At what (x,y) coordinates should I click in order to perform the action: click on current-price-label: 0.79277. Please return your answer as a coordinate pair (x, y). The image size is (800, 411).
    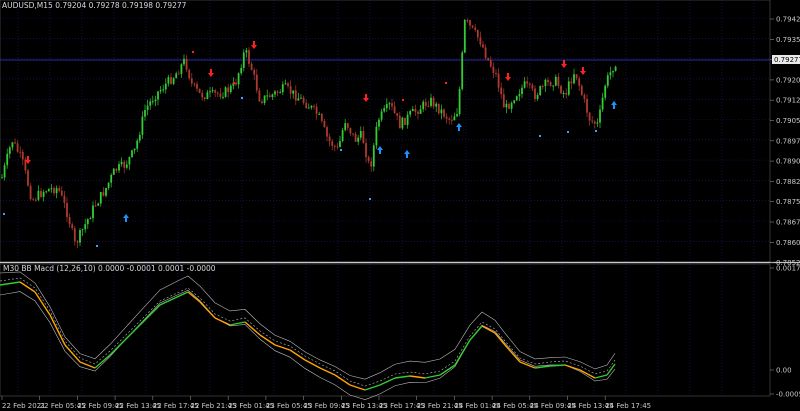
    Looking at the image, I should click on (787, 60).